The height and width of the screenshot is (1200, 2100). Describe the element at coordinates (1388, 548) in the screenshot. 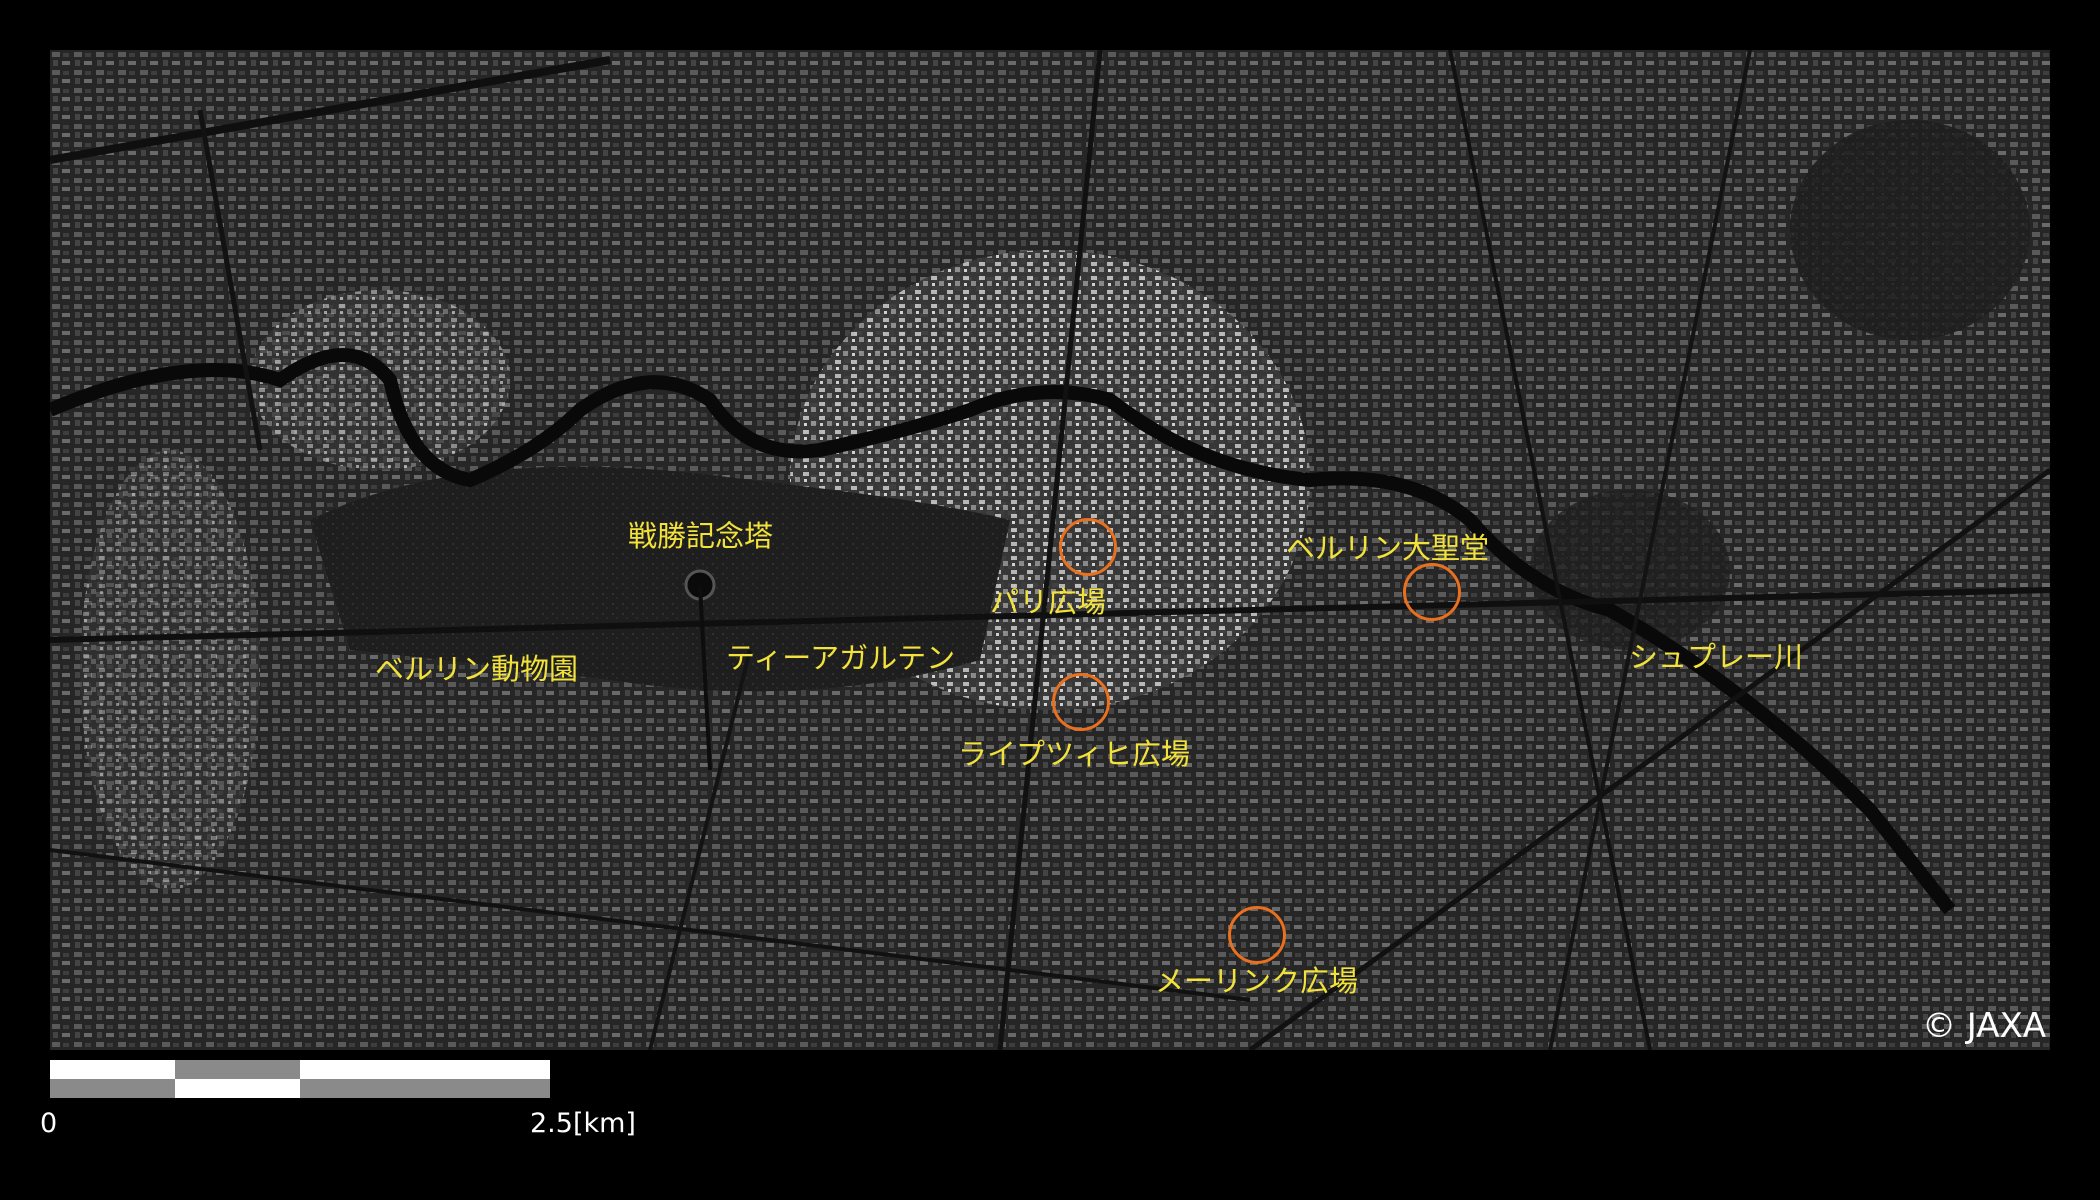

I see `label-berlin-cathedral: ベルリン大聖堂` at that location.